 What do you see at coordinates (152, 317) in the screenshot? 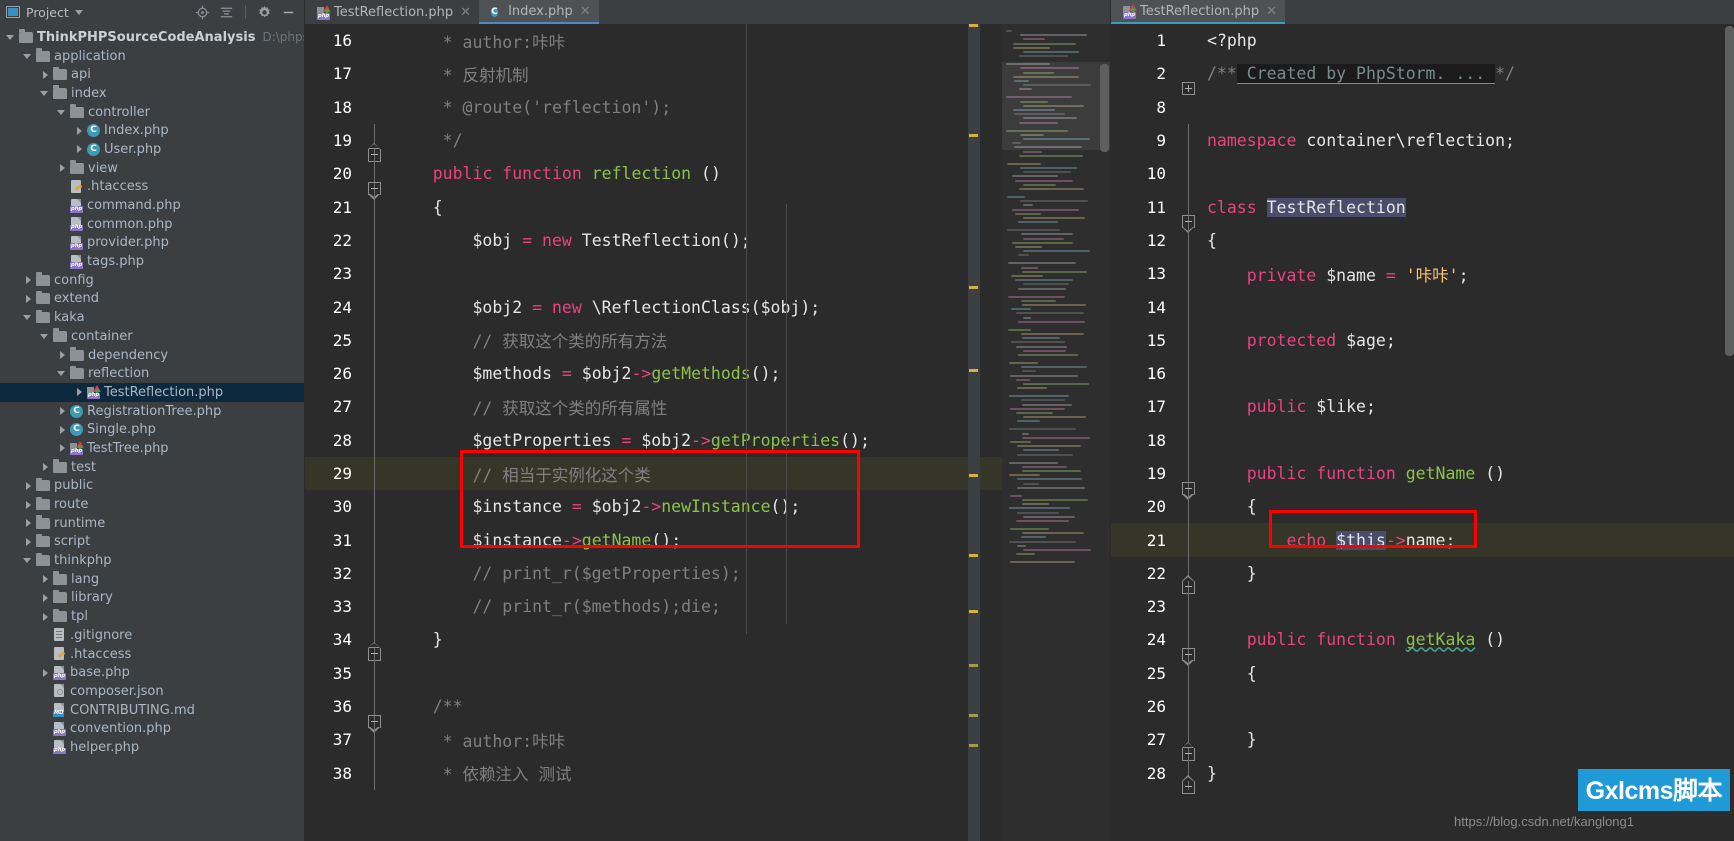
I see `tree-item-kaka: kaka` at bounding box center [152, 317].